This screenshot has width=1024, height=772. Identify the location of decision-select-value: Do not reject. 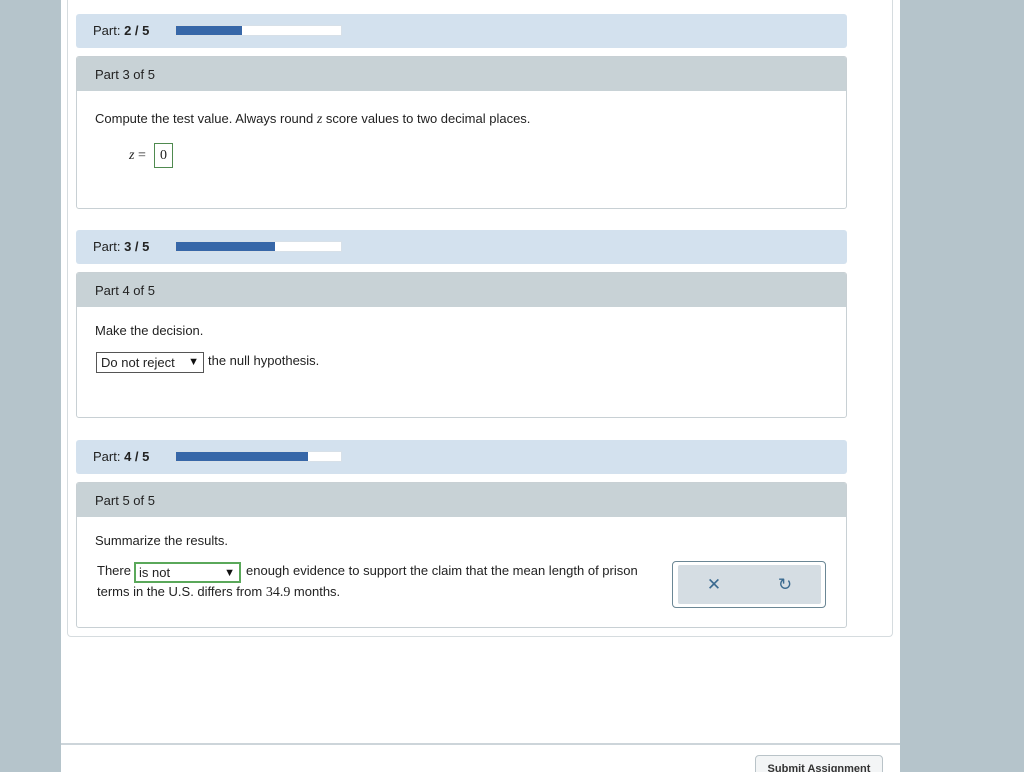
(138, 362).